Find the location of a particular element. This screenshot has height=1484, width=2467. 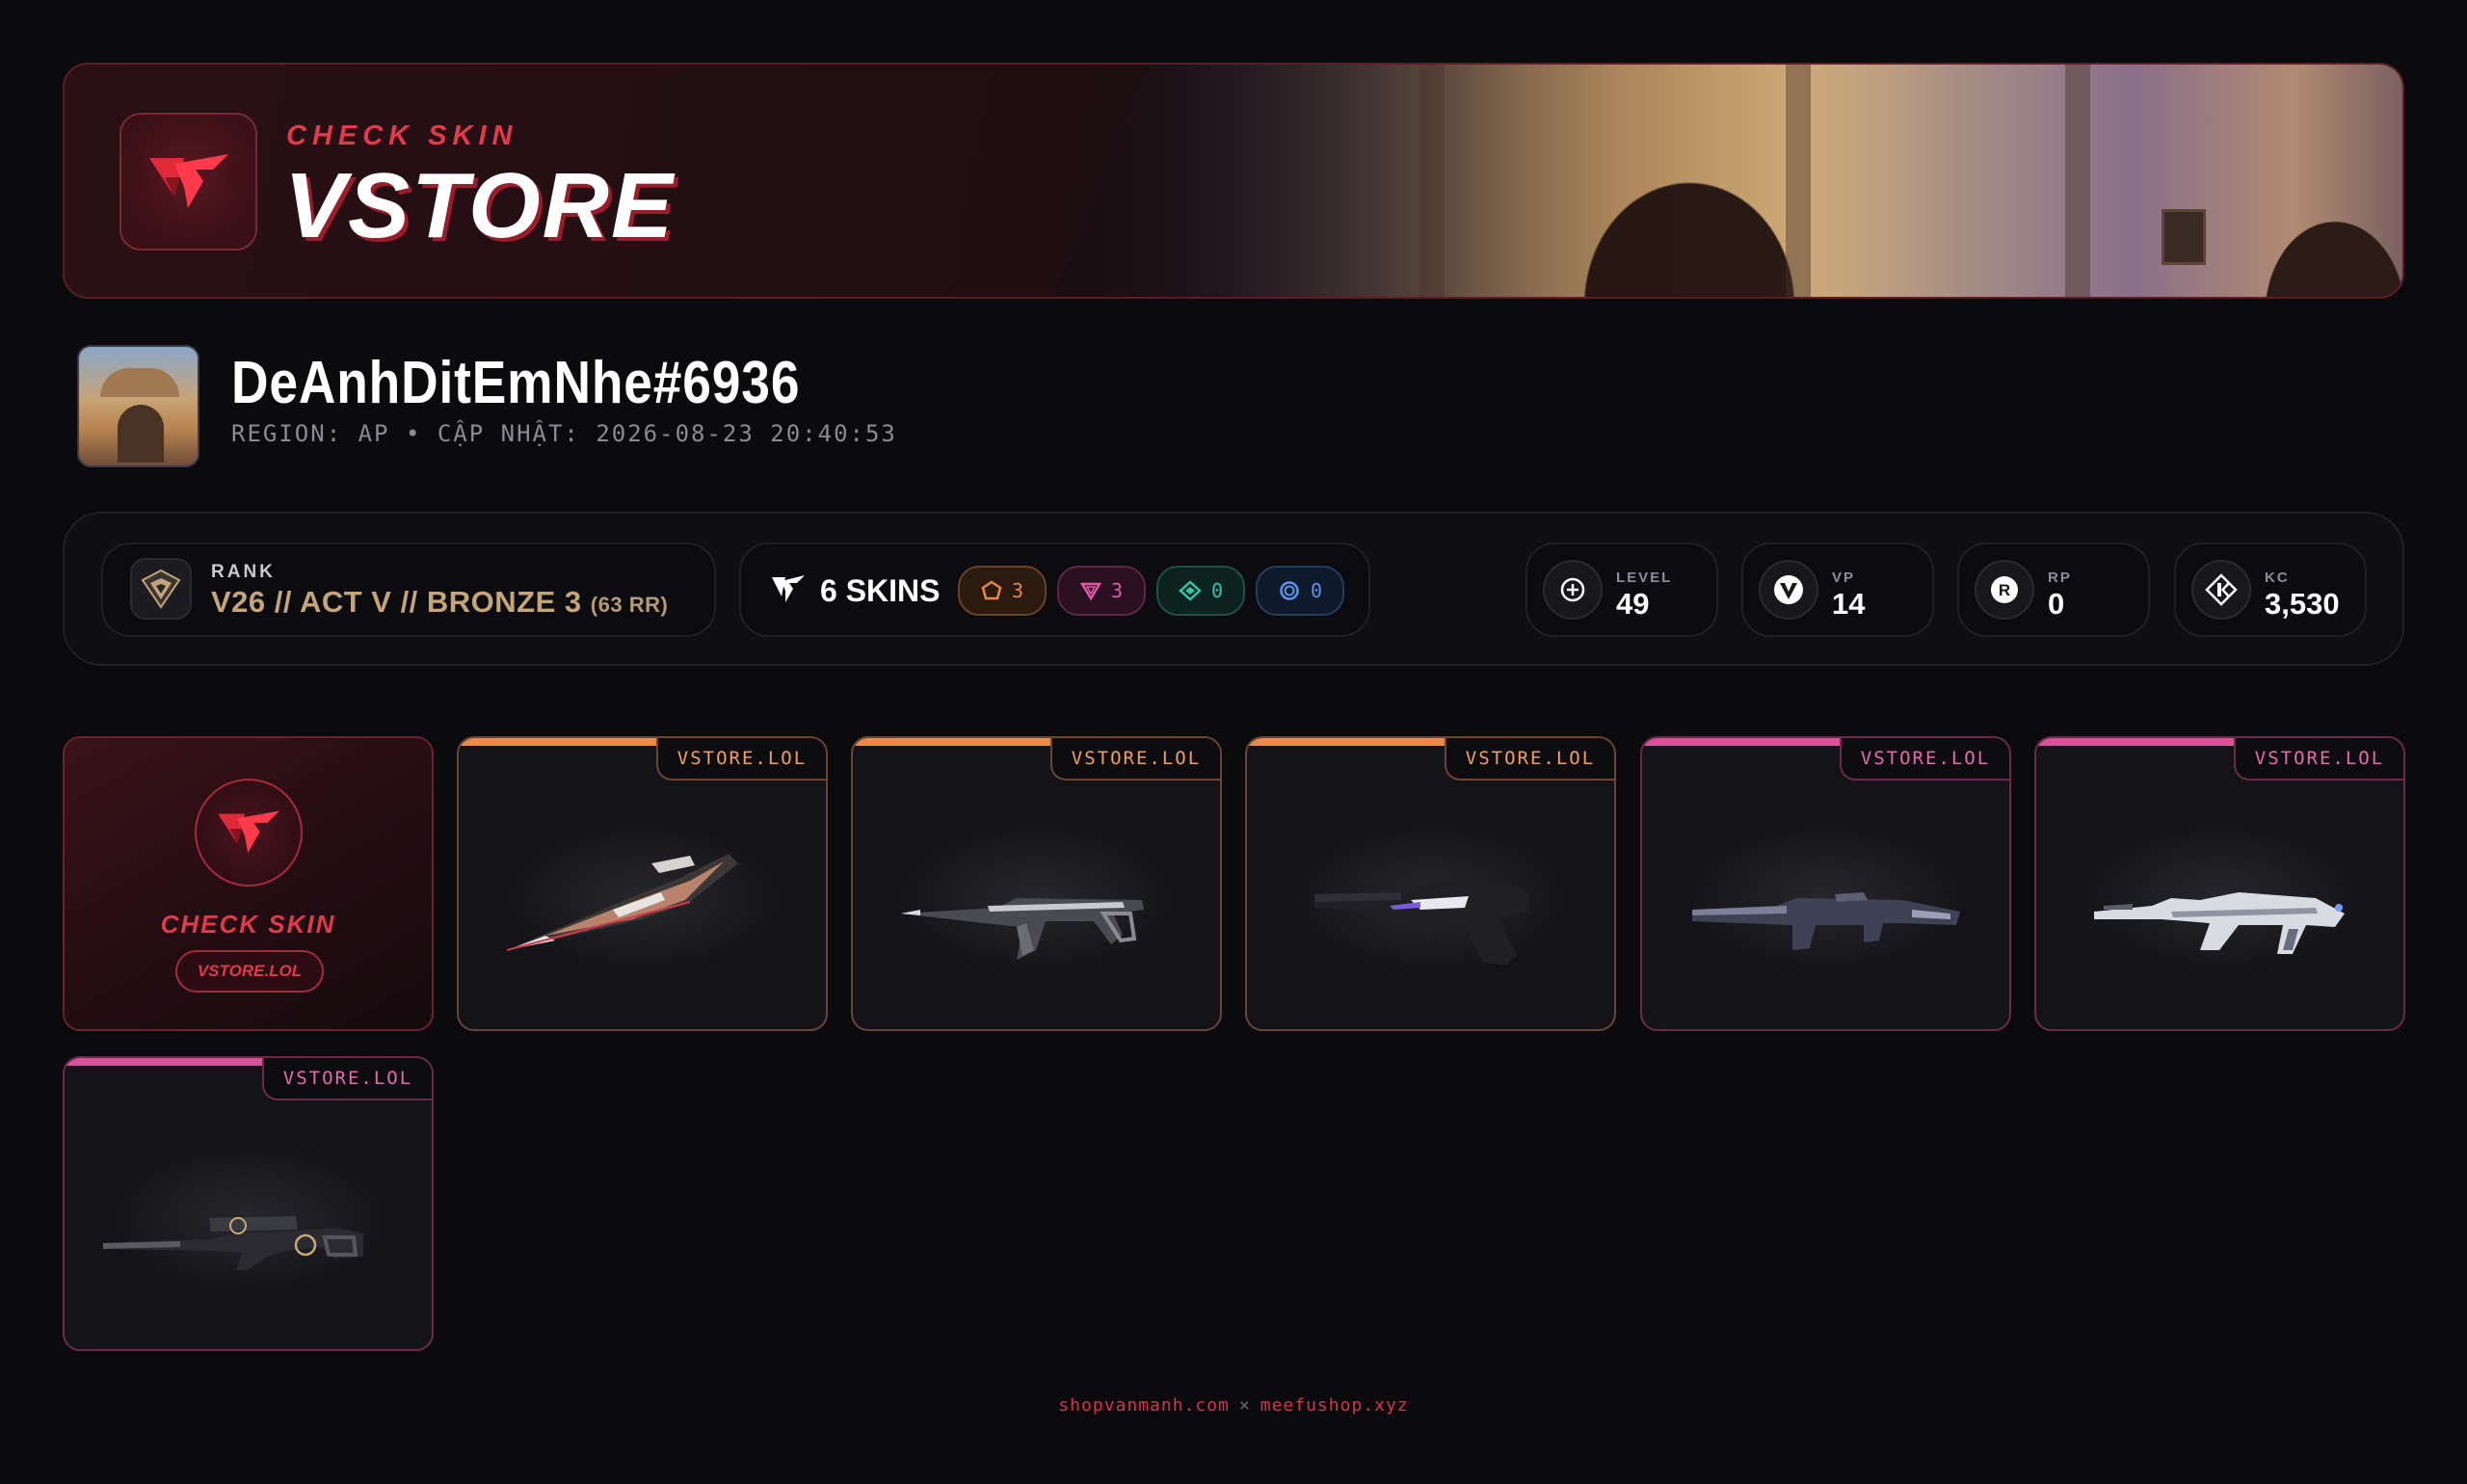

brand-card: CHECK SKIN VSTORE.LOL is located at coordinates (248, 883).